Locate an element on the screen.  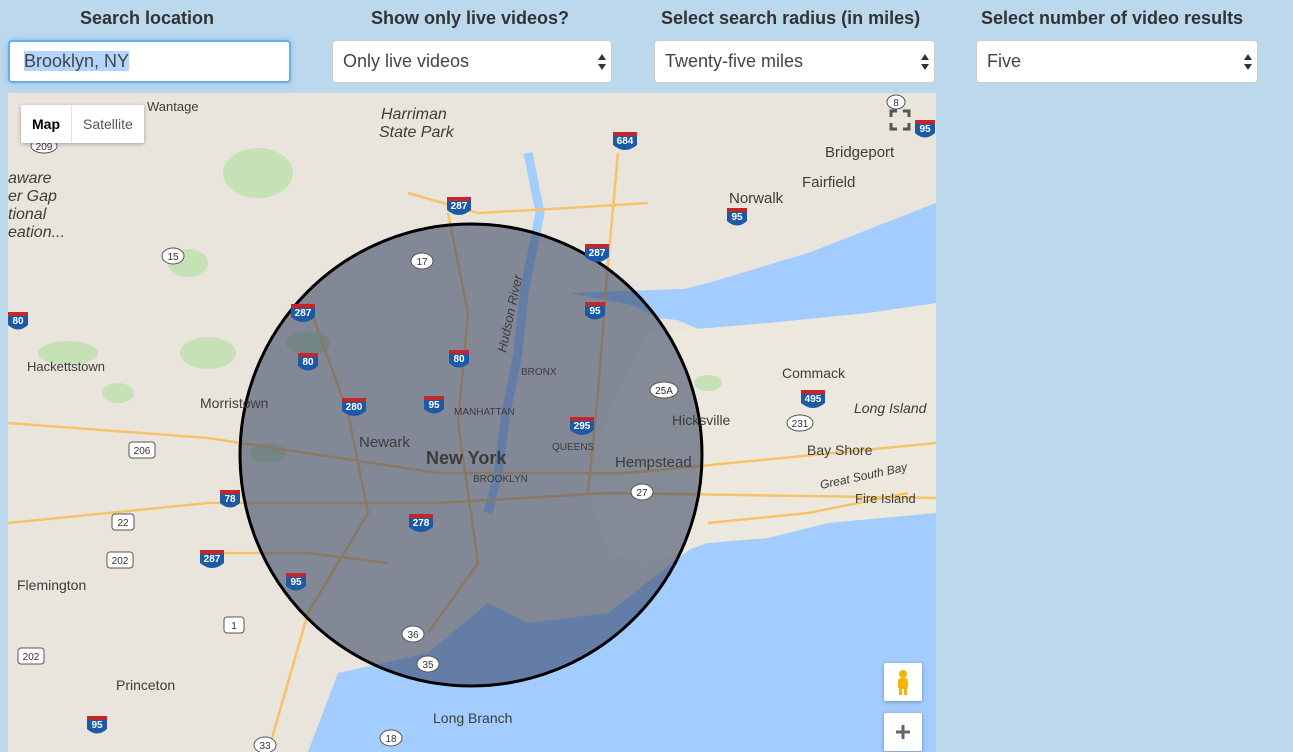
map-type-map-button: Map is located at coordinates (46, 124).